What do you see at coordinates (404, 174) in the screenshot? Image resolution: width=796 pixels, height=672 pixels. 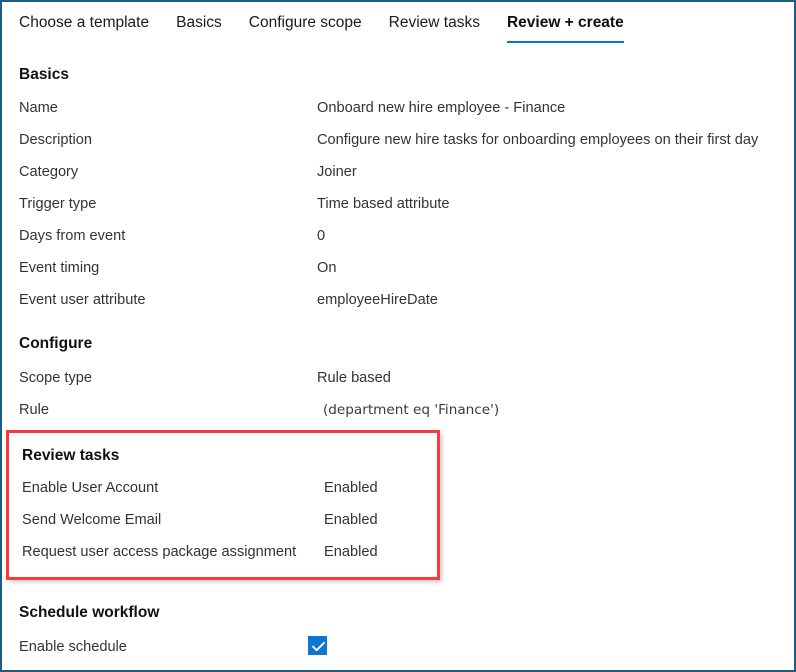 I see `basics-row-category: Category Joiner` at bounding box center [404, 174].